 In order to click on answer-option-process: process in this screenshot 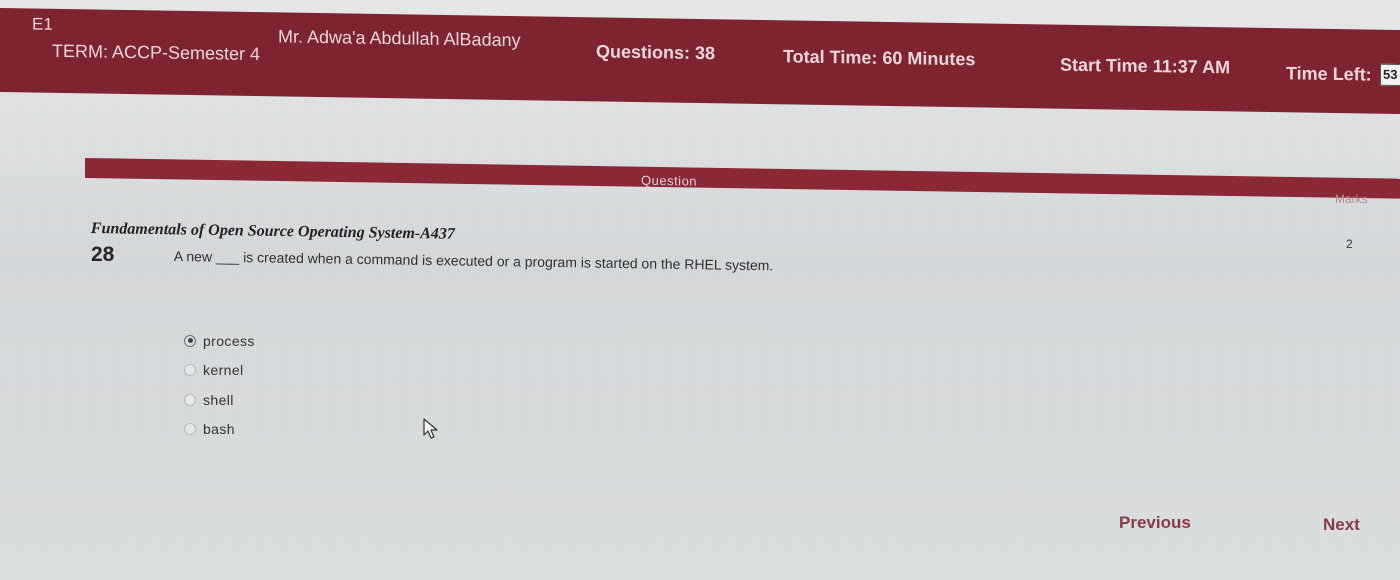, I will do `click(219, 341)`.